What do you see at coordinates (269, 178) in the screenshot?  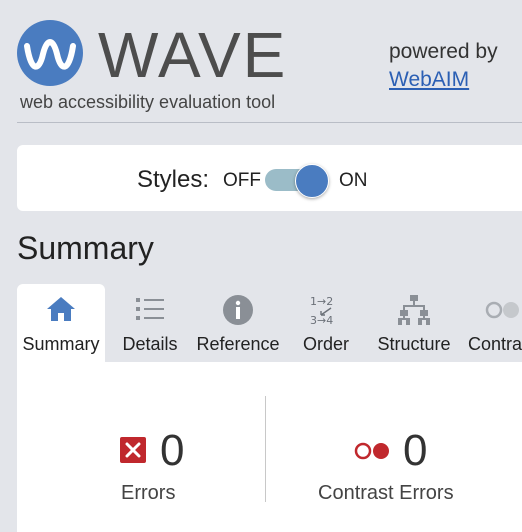 I see `styles-panel: Styles: OFF ON` at bounding box center [269, 178].